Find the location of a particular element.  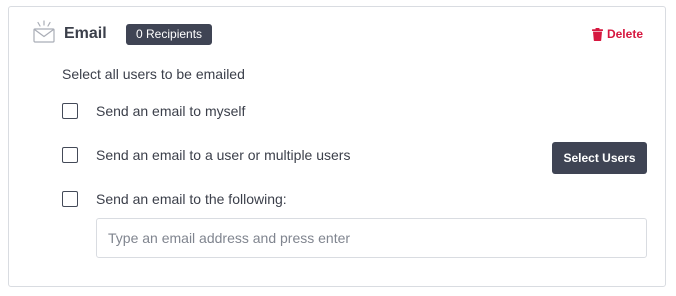

option-email-myself: Send an email to myself is located at coordinates (153, 111).